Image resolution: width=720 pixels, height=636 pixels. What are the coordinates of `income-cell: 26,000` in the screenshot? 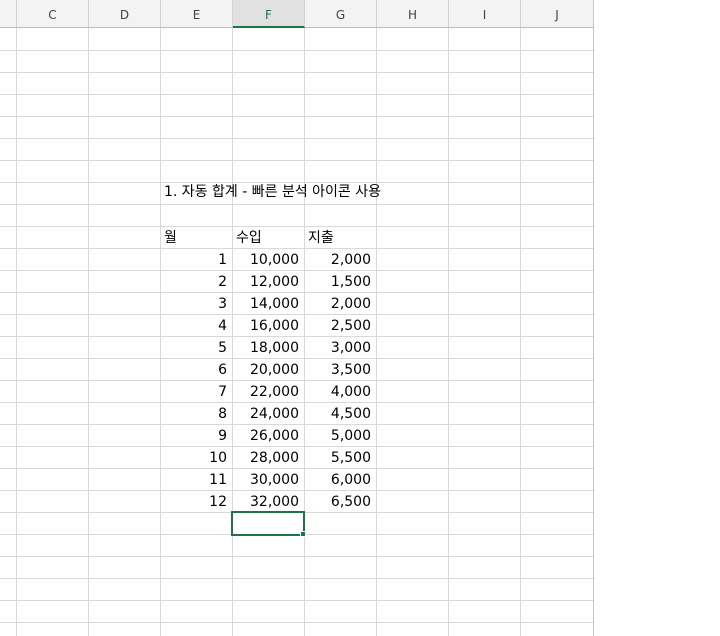 It's located at (268, 436).